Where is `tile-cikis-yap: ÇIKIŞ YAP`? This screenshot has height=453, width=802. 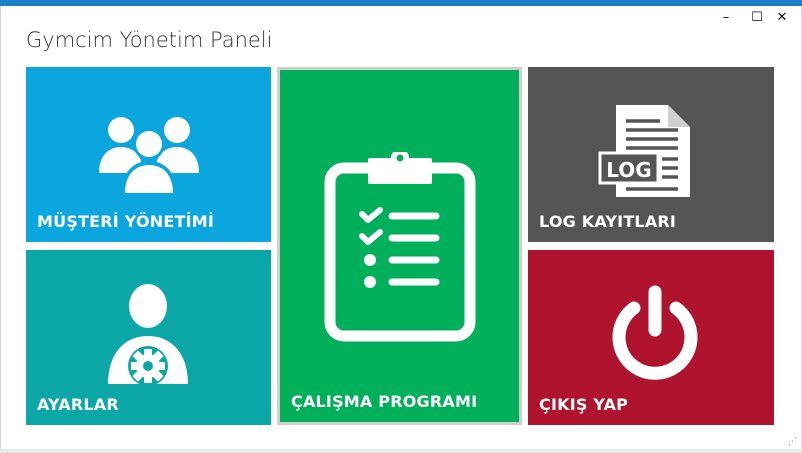 tile-cikis-yap: ÇIKIŞ YAP is located at coordinates (651, 337).